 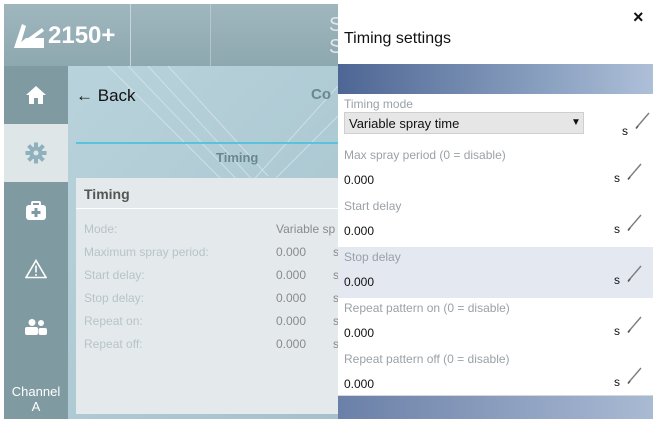 I want to click on sidebar-item-alarms, so click(x=36, y=269).